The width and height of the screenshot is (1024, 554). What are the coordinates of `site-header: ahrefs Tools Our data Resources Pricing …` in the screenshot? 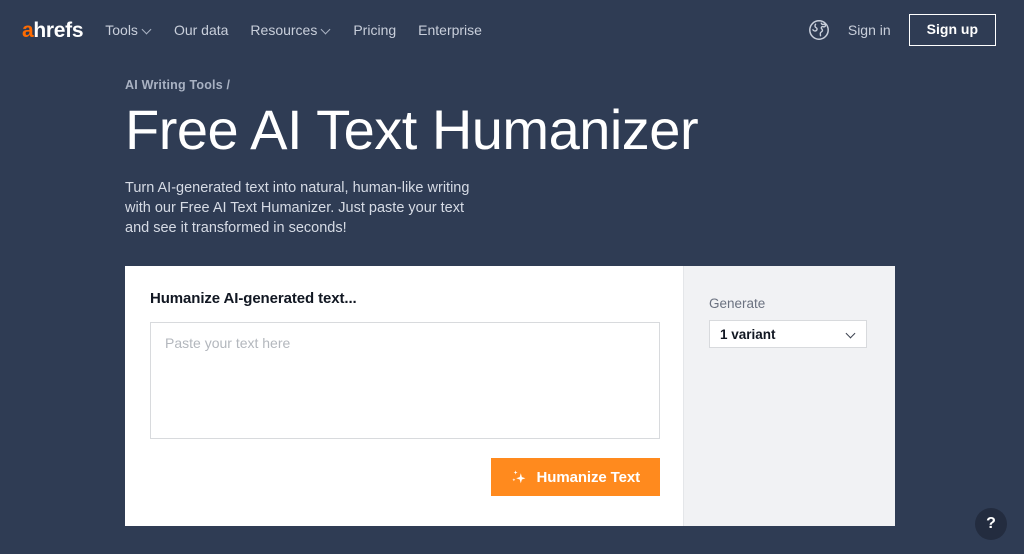 It's located at (512, 30).